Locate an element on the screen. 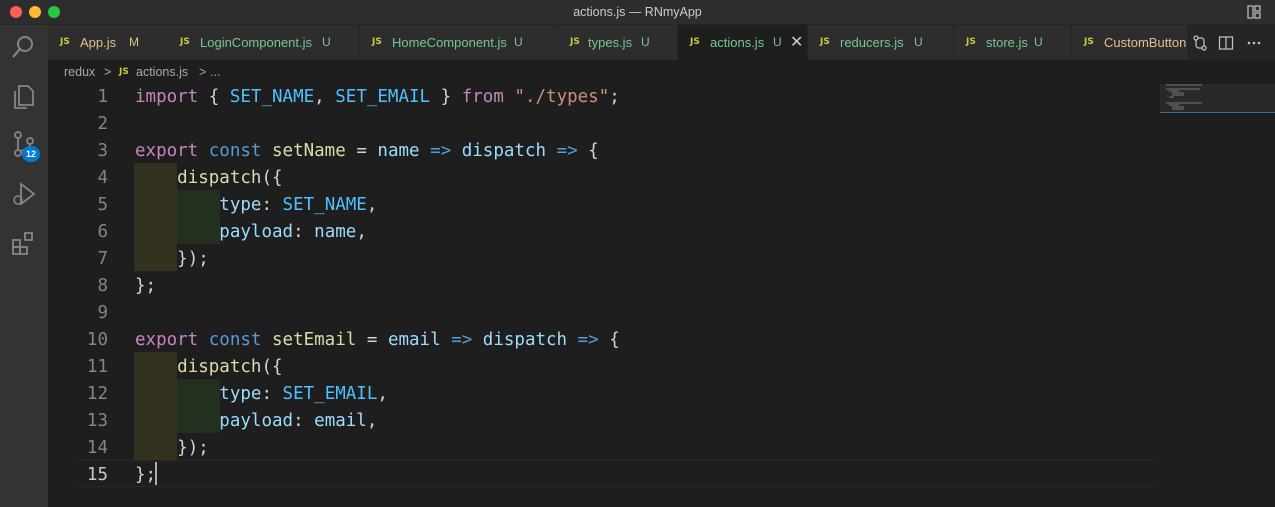 The image size is (1275, 507). code-line: 2 is located at coordinates (604, 124).